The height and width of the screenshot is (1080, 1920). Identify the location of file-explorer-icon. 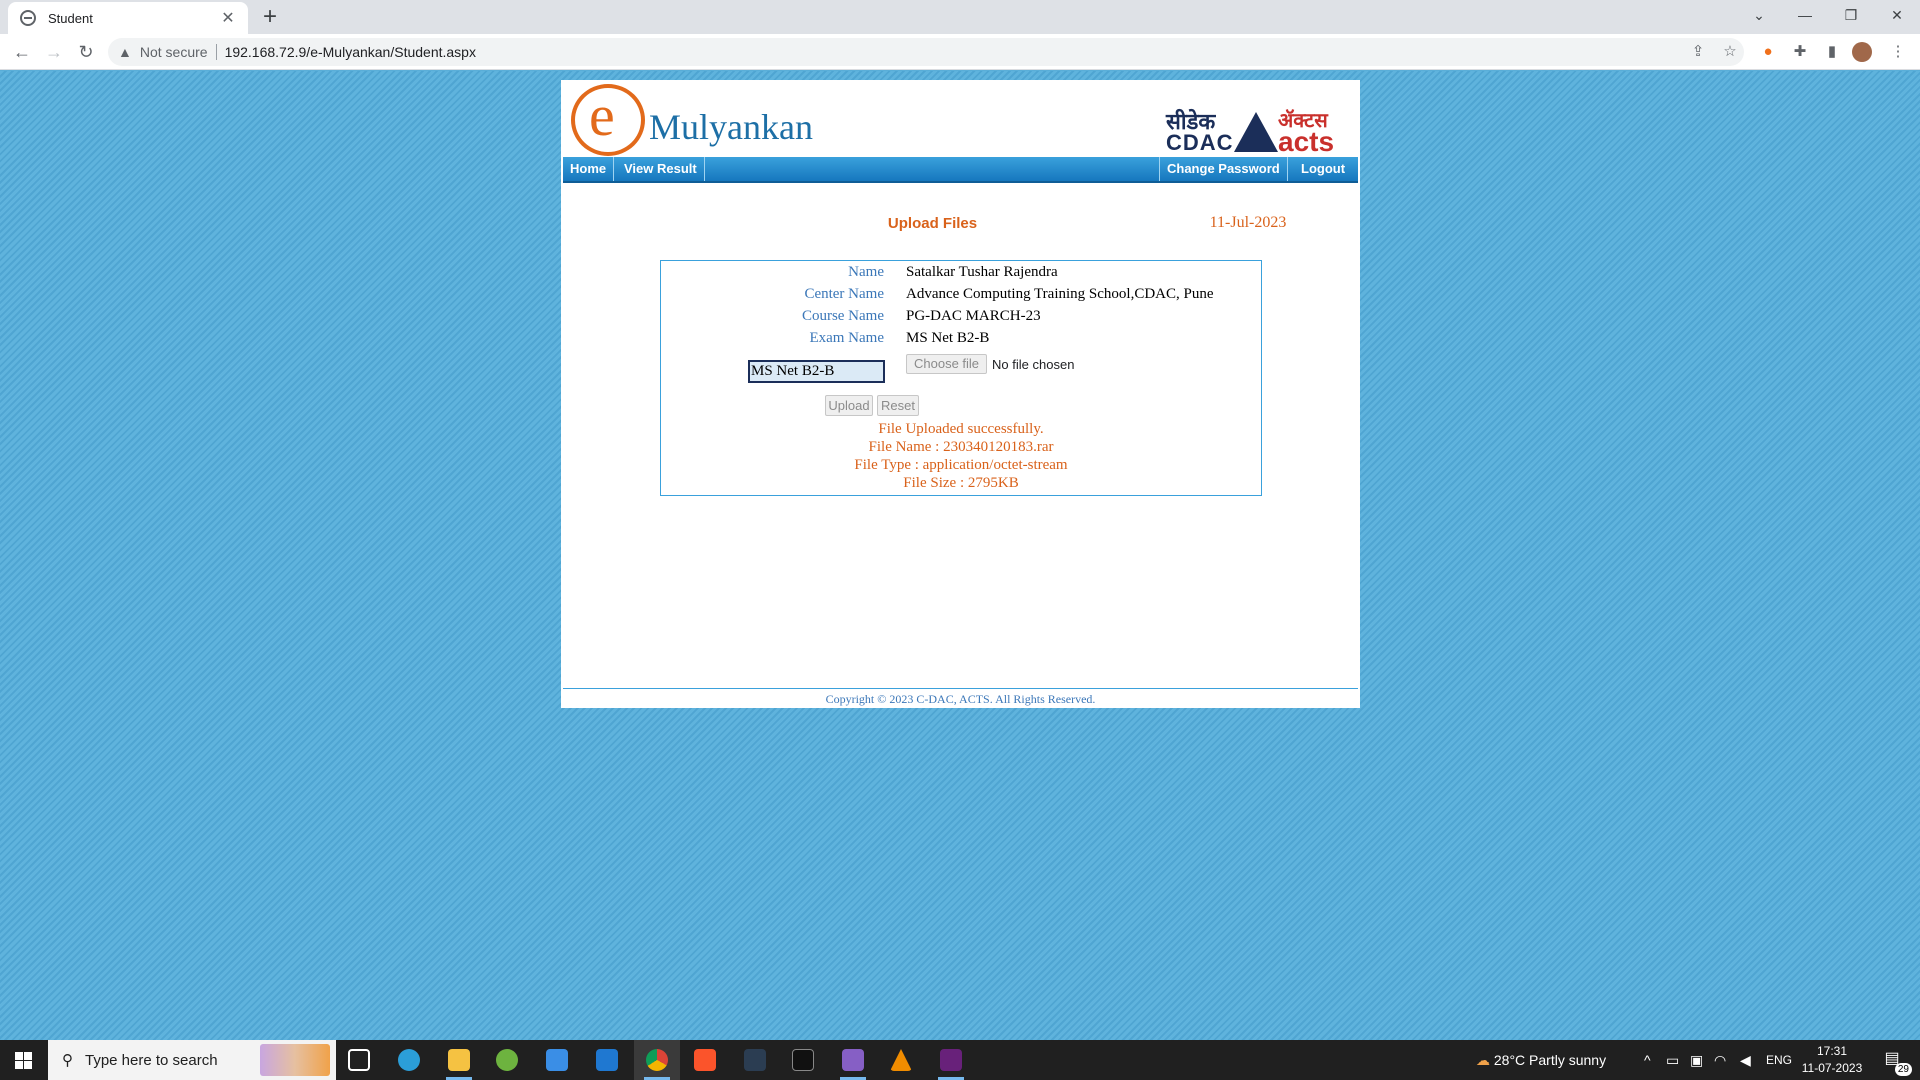
(459, 1060).